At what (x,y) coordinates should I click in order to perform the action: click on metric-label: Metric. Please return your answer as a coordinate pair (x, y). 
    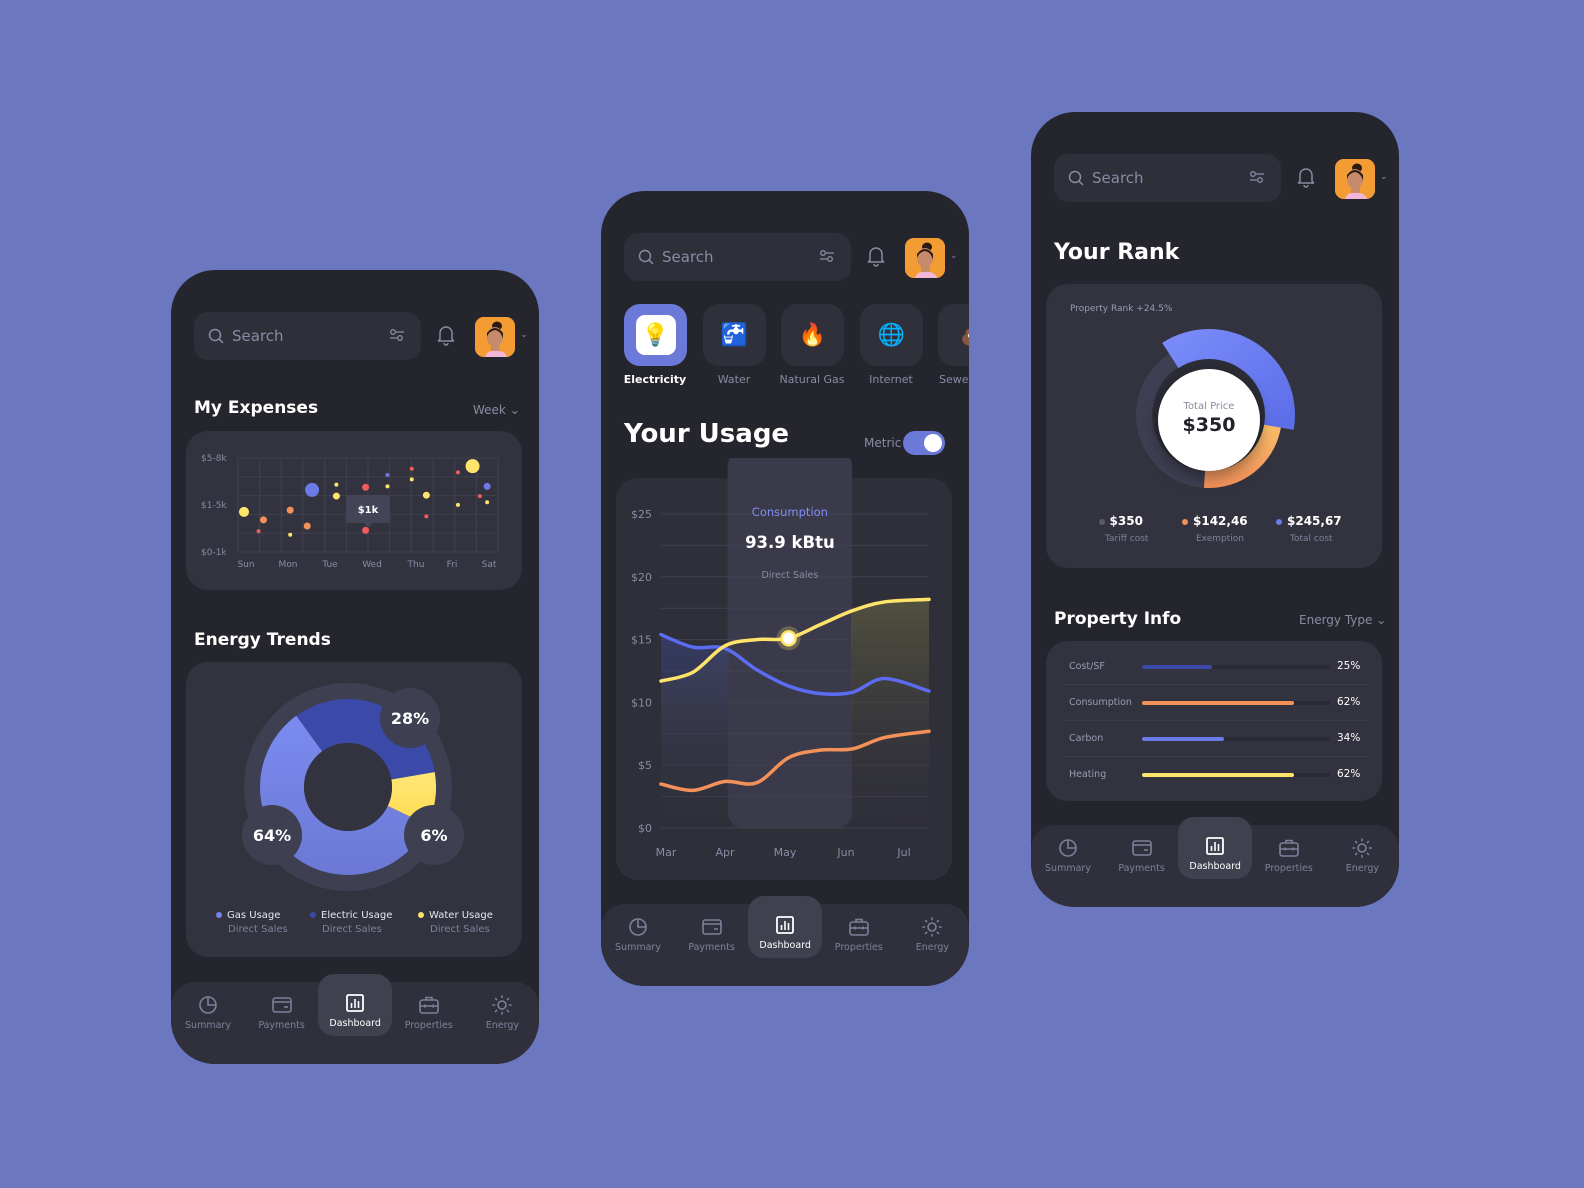
    Looking at the image, I should click on (883, 443).